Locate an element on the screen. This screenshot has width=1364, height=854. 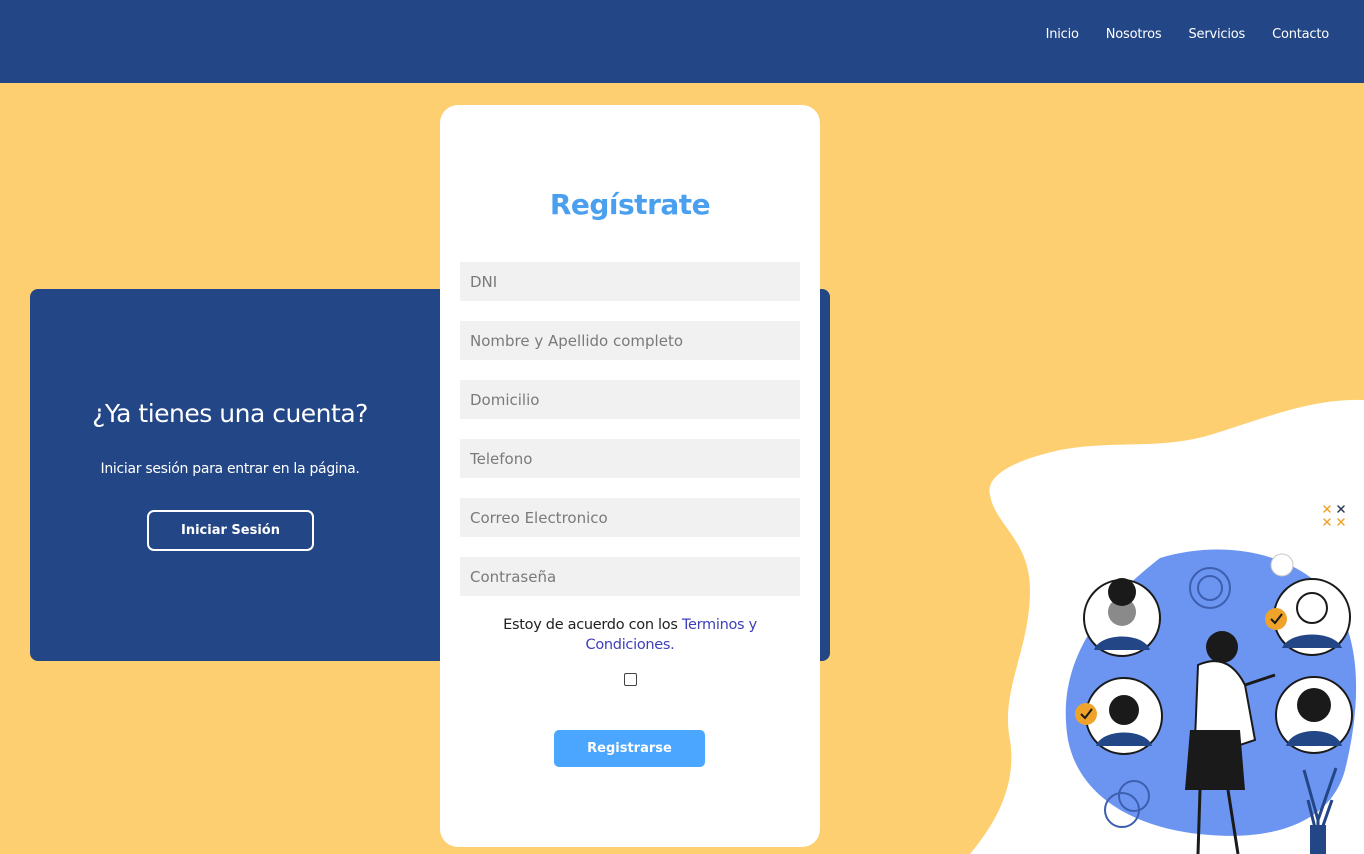
nav-contacto: Contacto is located at coordinates (1300, 34).